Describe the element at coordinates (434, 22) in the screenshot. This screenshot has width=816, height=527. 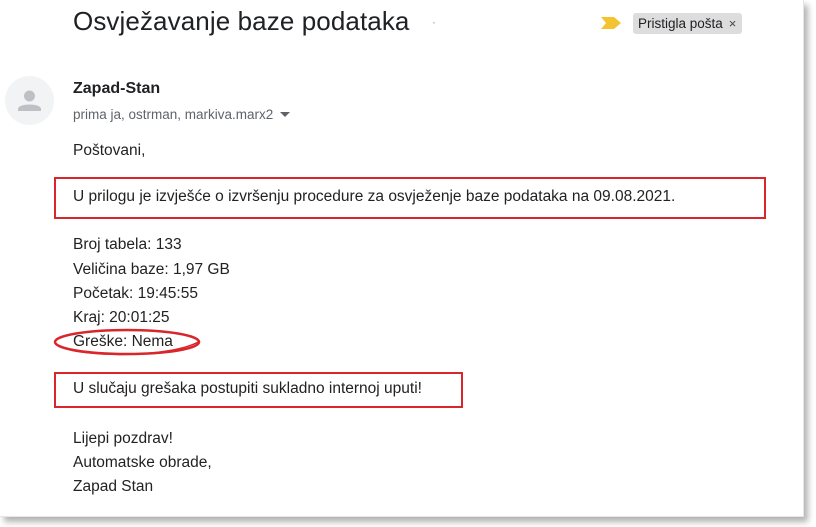
I see `subject-marker-icon: ·` at that location.